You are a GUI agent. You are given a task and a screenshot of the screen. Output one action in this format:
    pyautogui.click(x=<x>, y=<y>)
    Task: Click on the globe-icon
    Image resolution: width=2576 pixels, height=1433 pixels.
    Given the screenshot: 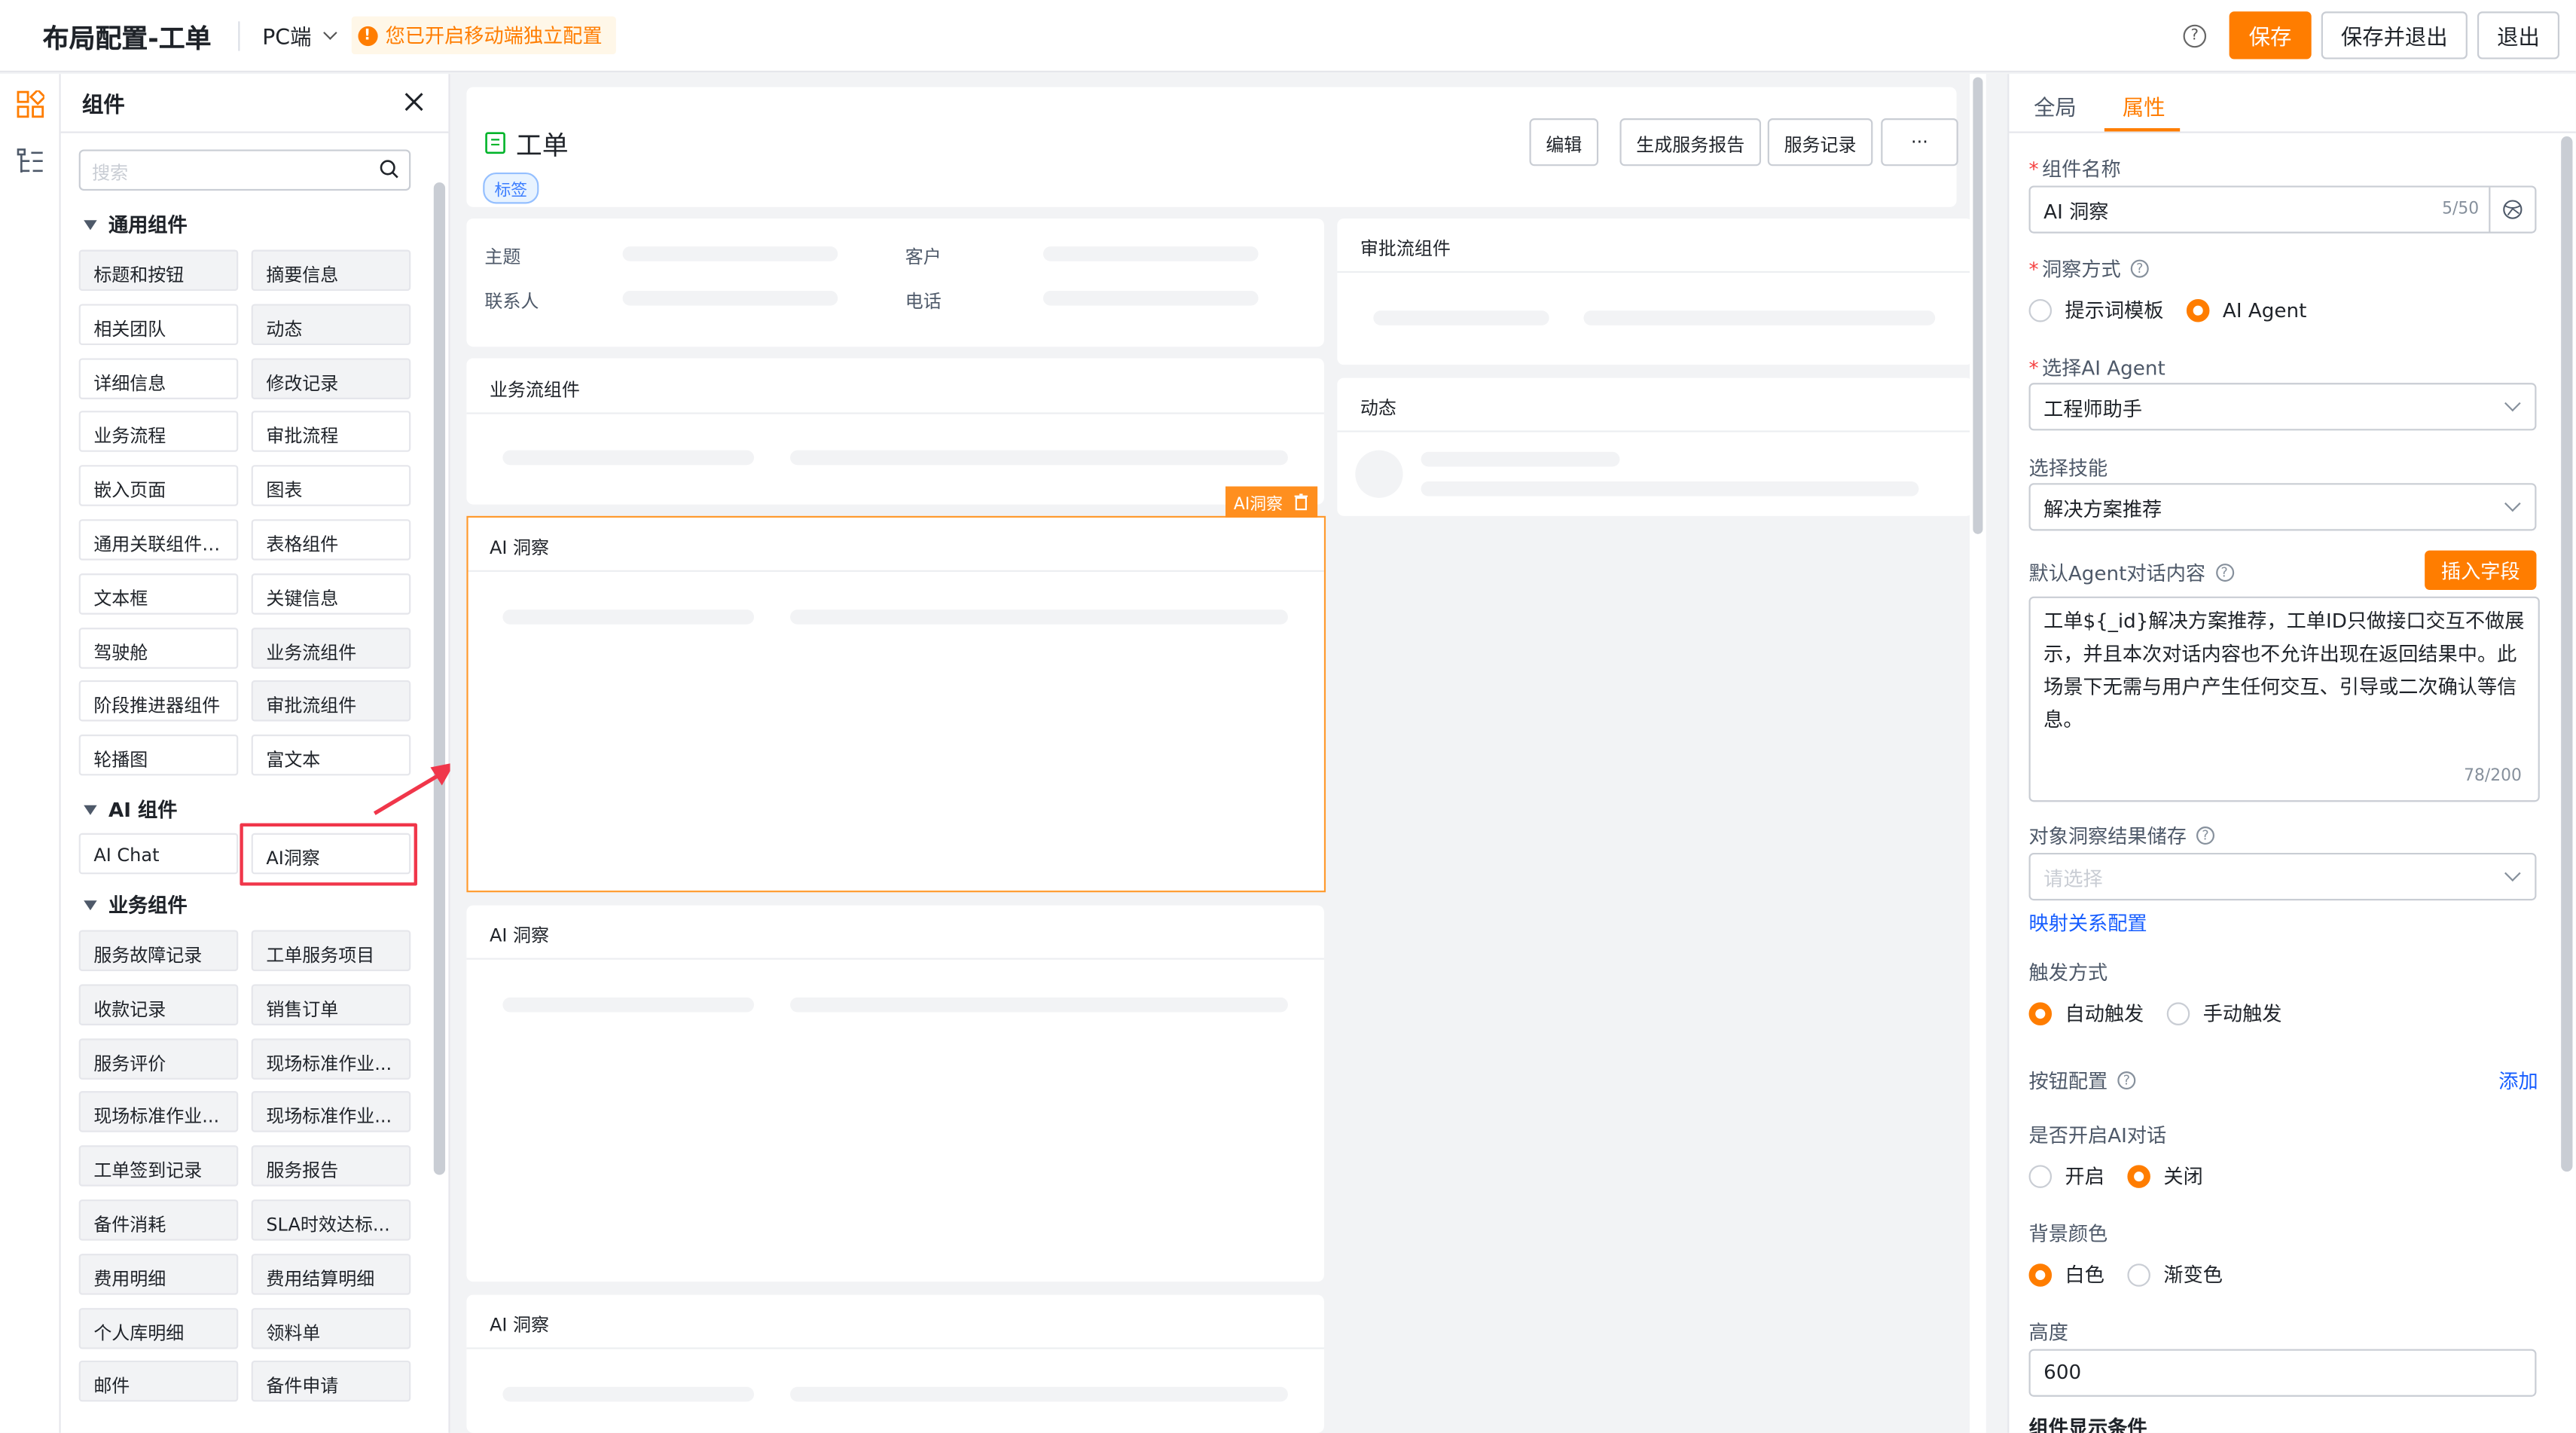 What is the action you would take?
    pyautogui.click(x=2512, y=209)
    